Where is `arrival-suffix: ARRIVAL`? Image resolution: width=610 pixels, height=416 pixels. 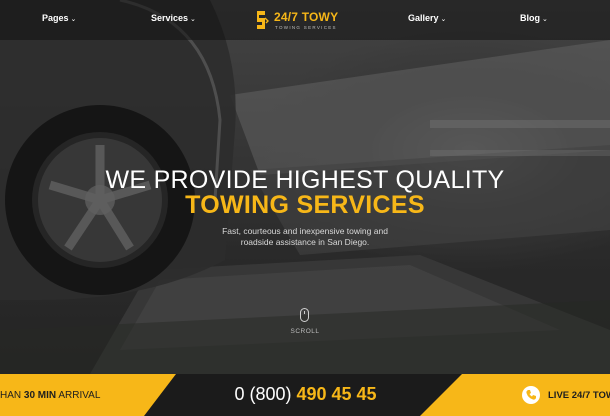
arrival-suffix: ARRIVAL is located at coordinates (78, 395).